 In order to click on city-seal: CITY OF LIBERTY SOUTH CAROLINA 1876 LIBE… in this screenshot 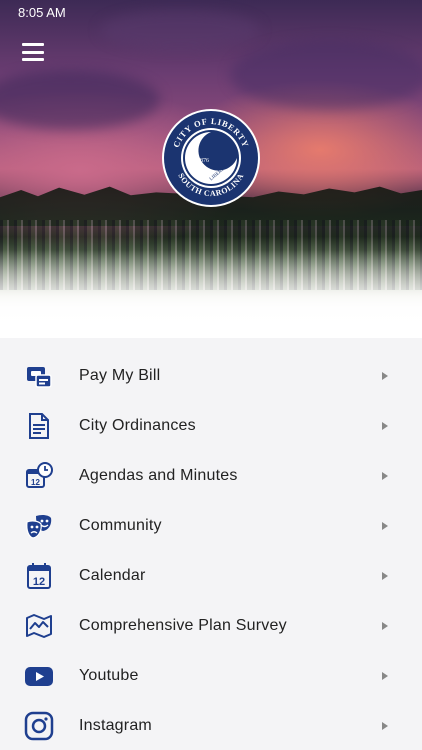, I will do `click(211, 158)`.